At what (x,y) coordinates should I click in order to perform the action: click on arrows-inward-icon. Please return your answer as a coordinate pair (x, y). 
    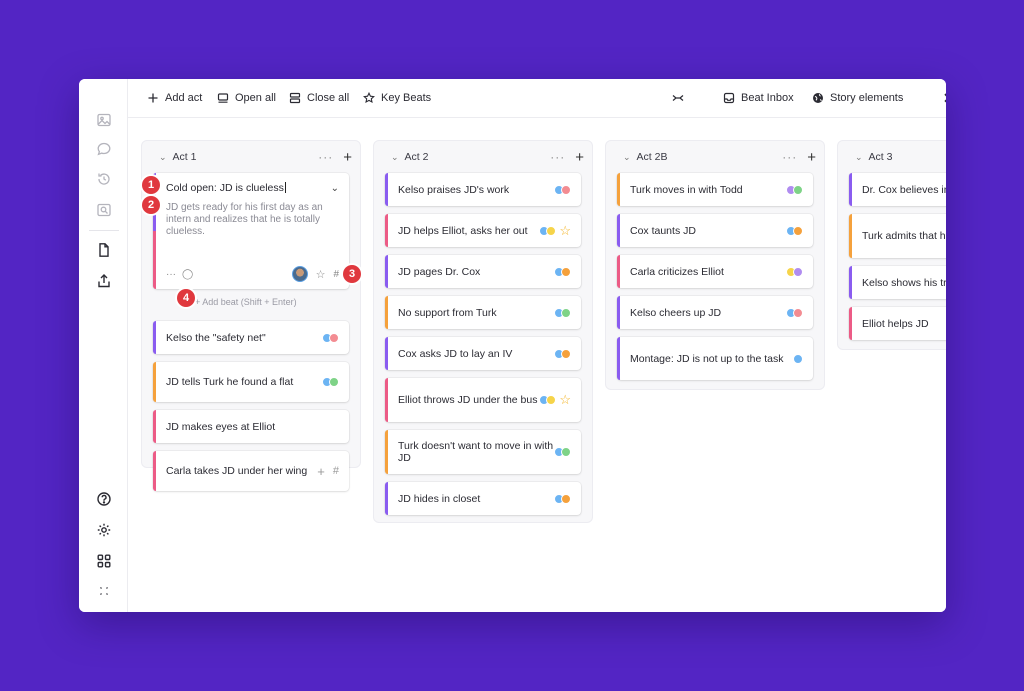
    Looking at the image, I should click on (678, 98).